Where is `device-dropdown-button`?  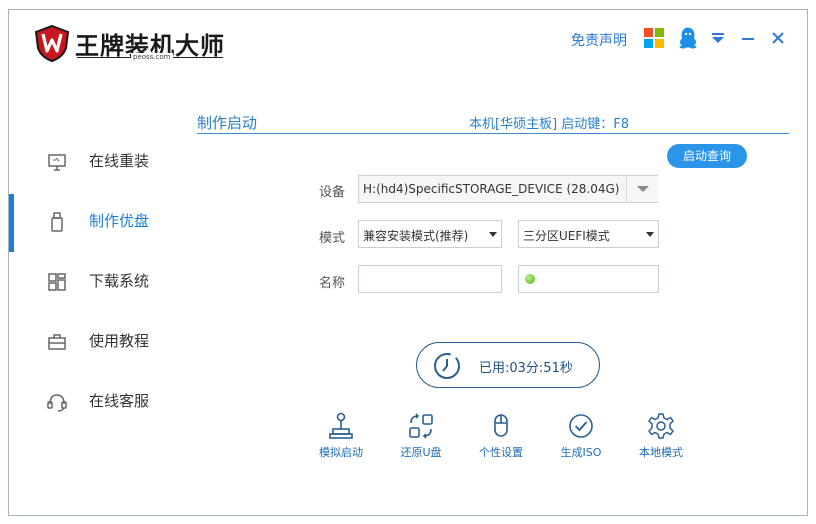 device-dropdown-button is located at coordinates (642, 189).